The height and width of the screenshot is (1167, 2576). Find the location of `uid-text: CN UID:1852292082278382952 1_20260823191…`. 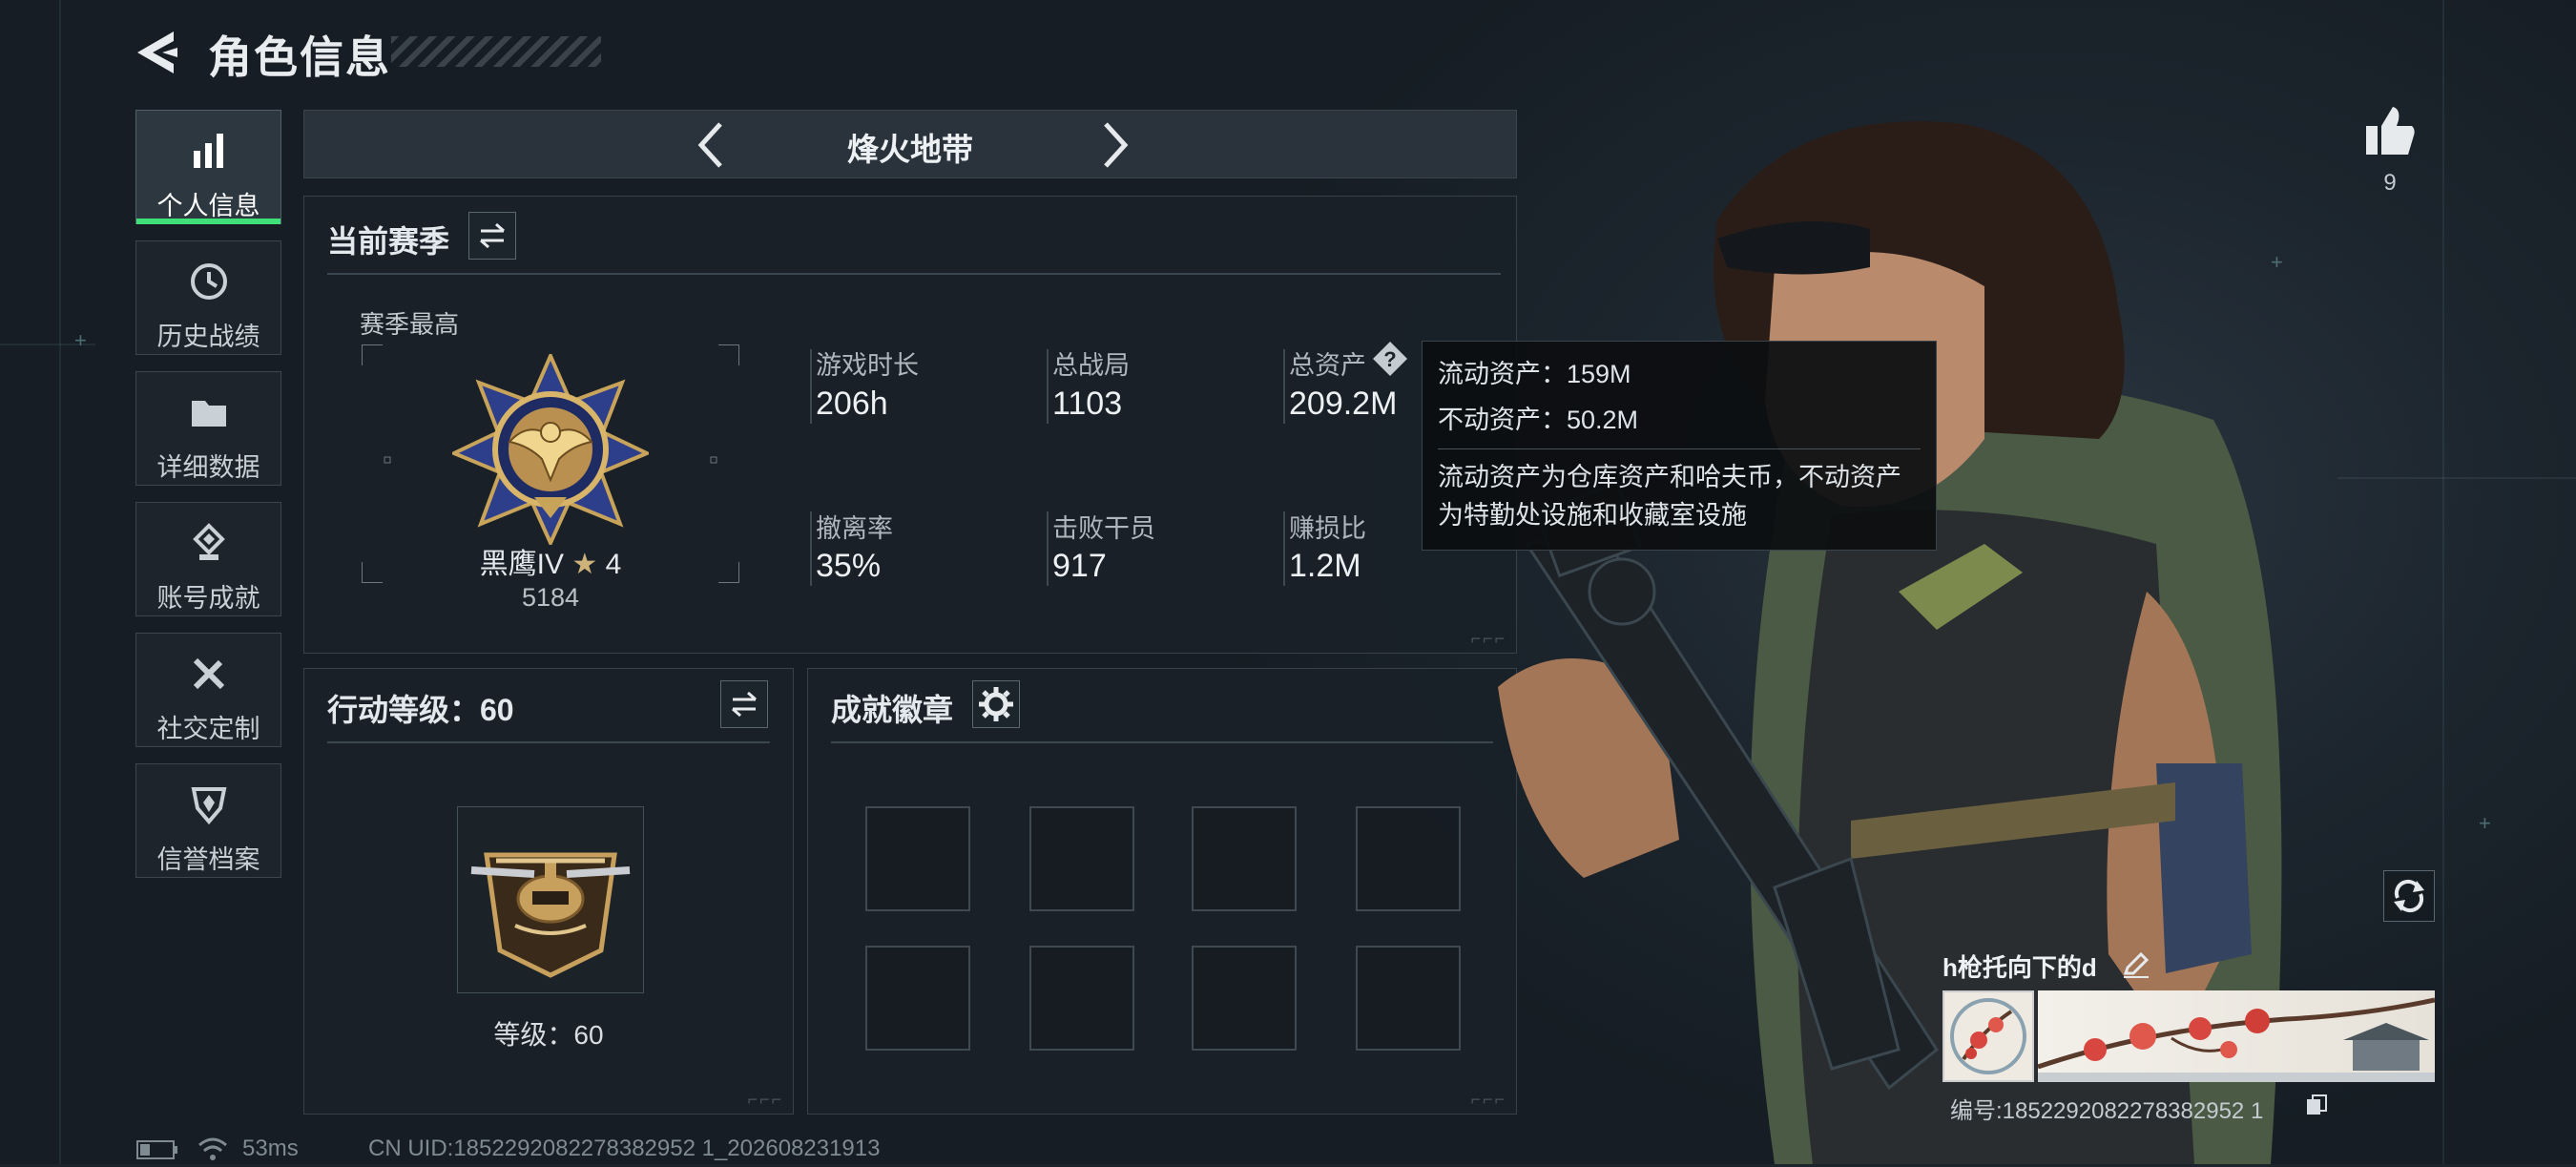

uid-text: CN UID:1852292082278382952 1_20260823191… is located at coordinates (624, 1149).